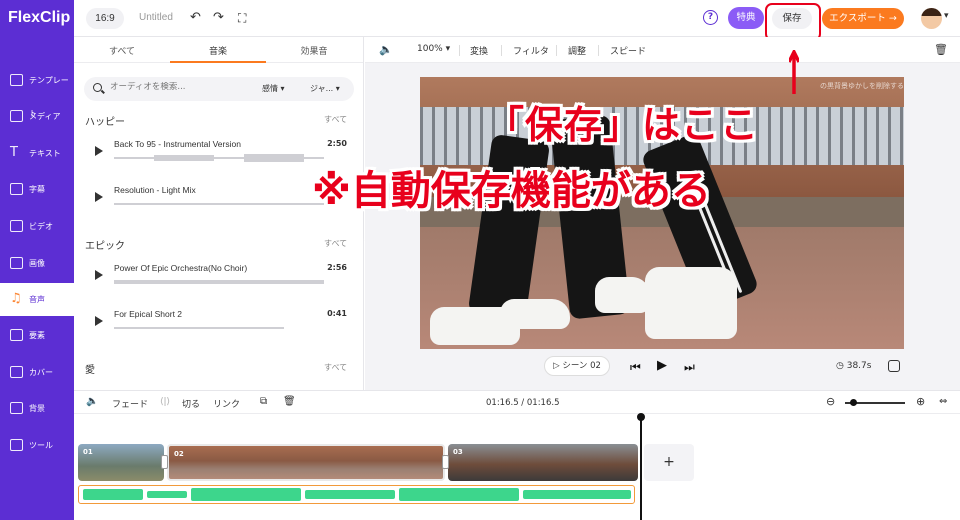 The height and width of the screenshot is (520, 960). Describe the element at coordinates (156, 17) in the screenshot. I see `project-title: Untitled` at that location.